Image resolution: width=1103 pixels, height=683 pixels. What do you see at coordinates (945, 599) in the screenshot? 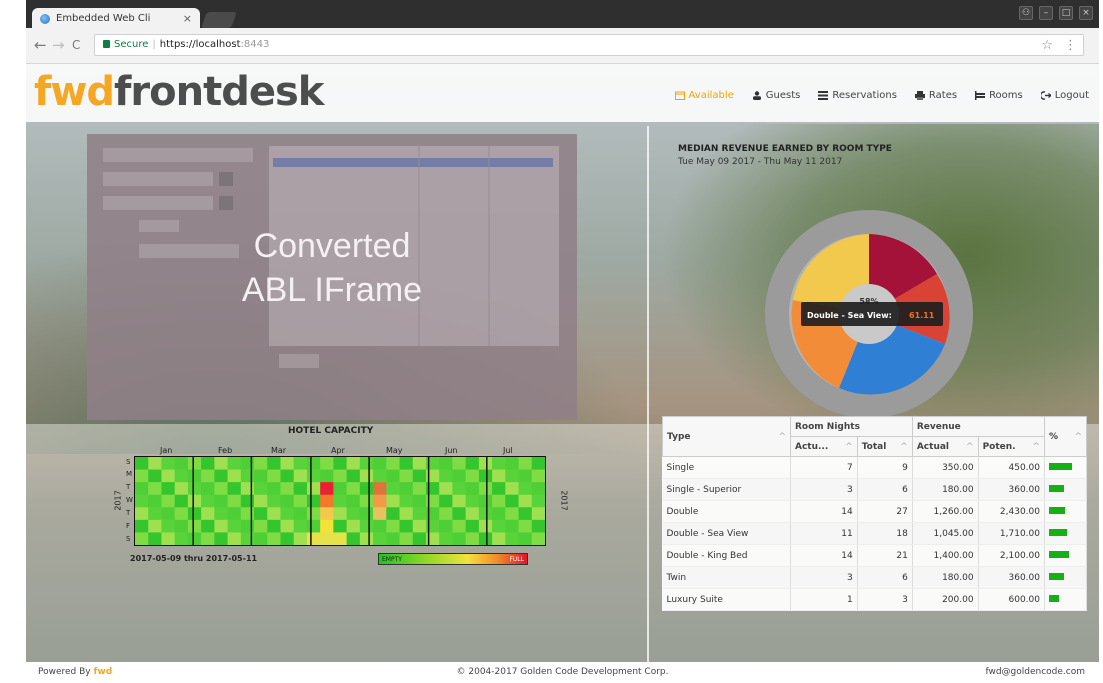
I see `cell-actual-revenue: 200.00` at bounding box center [945, 599].